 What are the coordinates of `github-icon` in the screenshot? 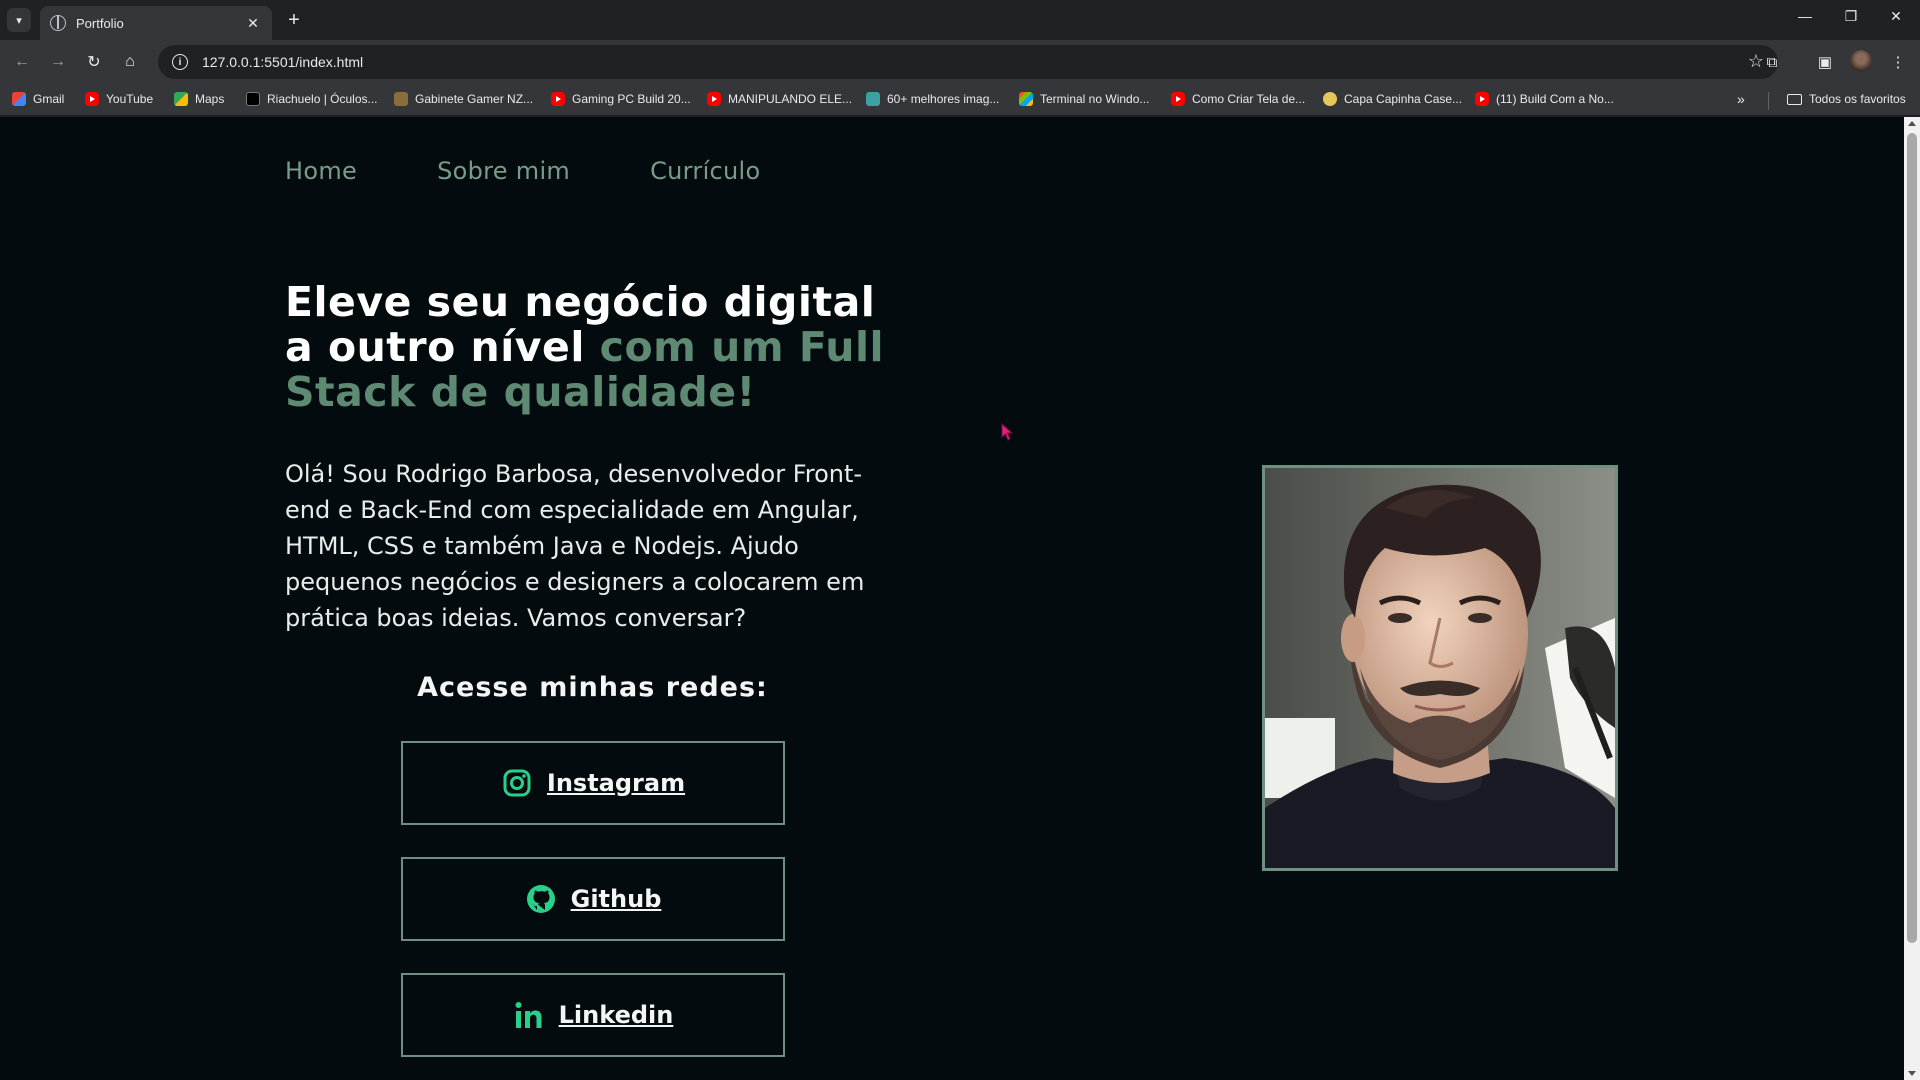 It's located at (540, 899).